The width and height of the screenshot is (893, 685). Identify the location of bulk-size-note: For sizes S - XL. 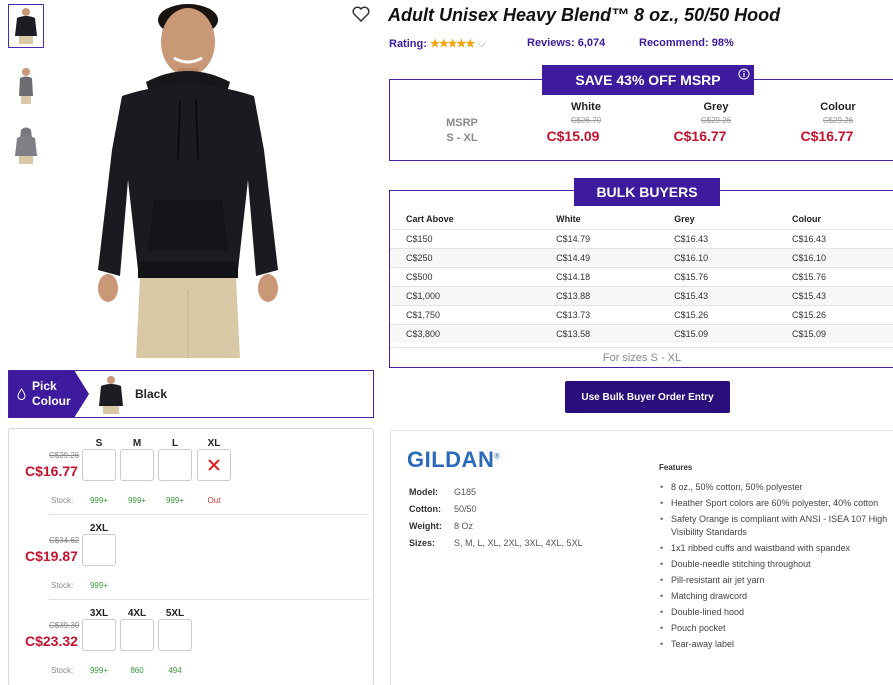
(641, 355).